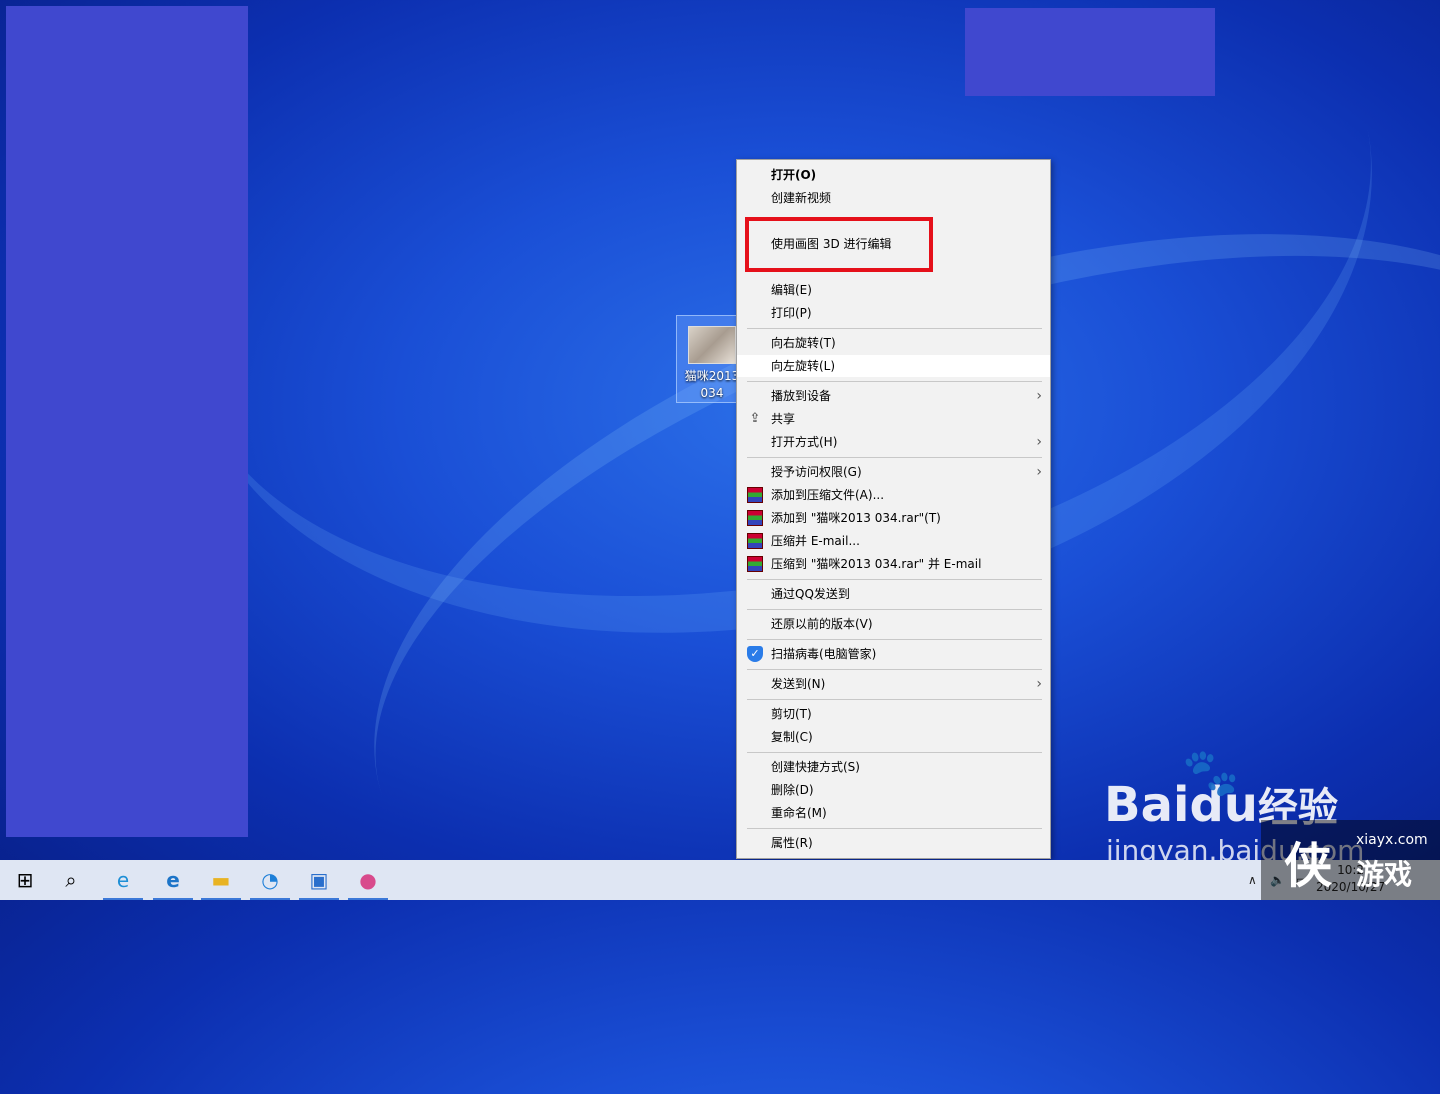 Image resolution: width=1440 pixels, height=1094 pixels. What do you see at coordinates (893, 366) in the screenshot?
I see `menu-item-rotate-left: 向左旋转(L)` at bounding box center [893, 366].